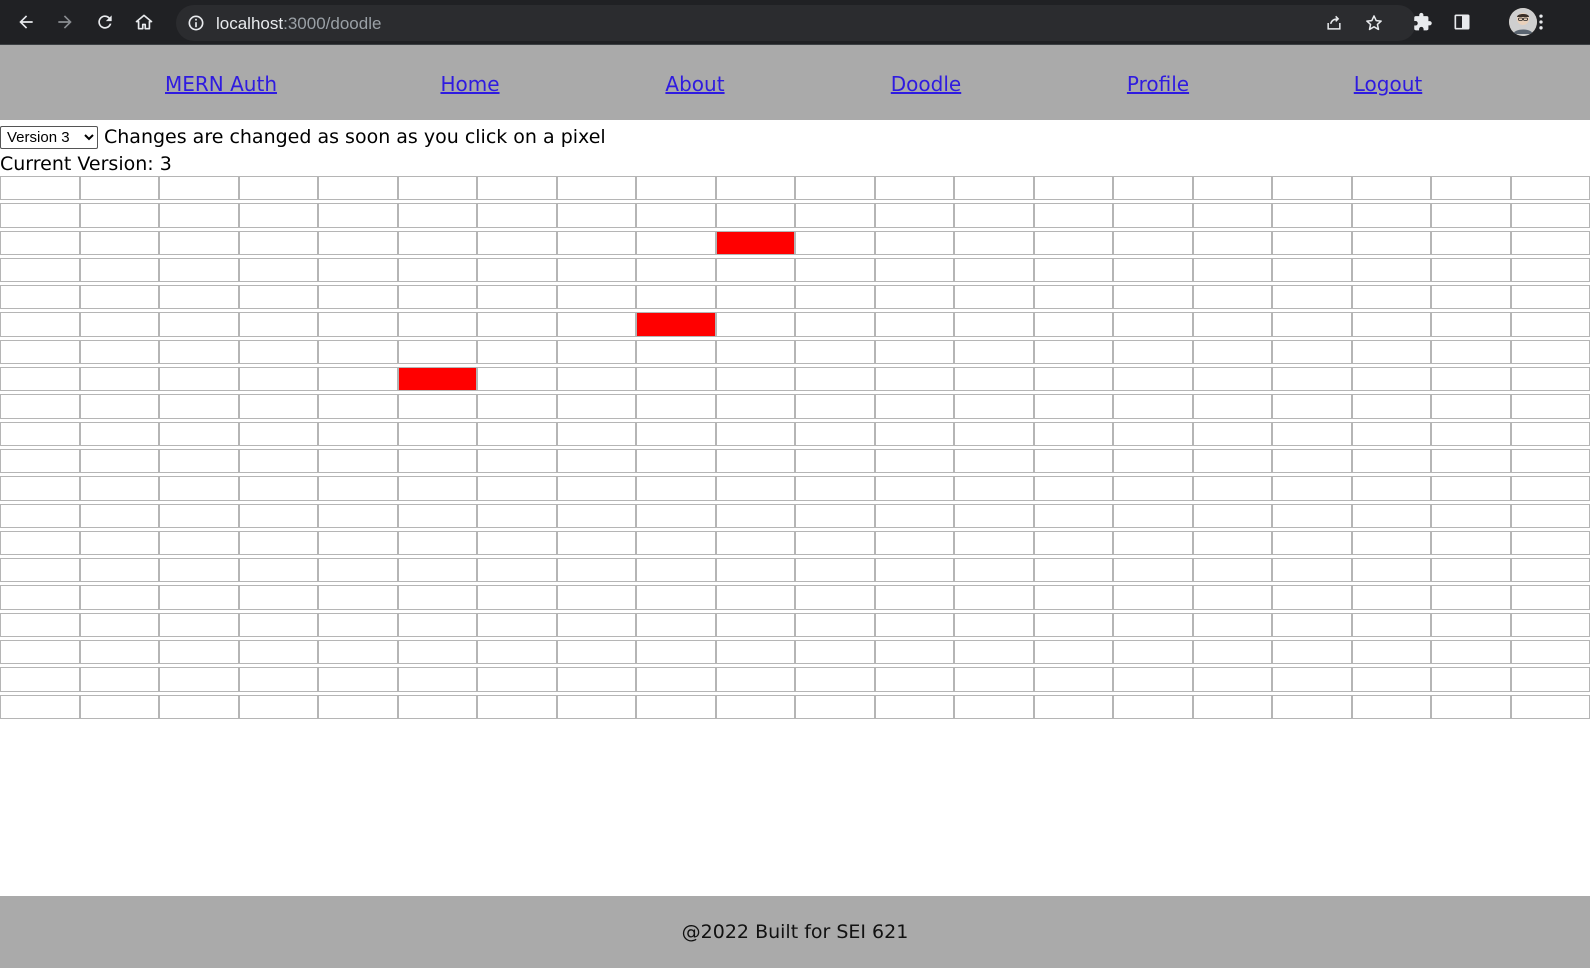  Describe the element at coordinates (1423, 22) in the screenshot. I see `extensions-icon` at that location.